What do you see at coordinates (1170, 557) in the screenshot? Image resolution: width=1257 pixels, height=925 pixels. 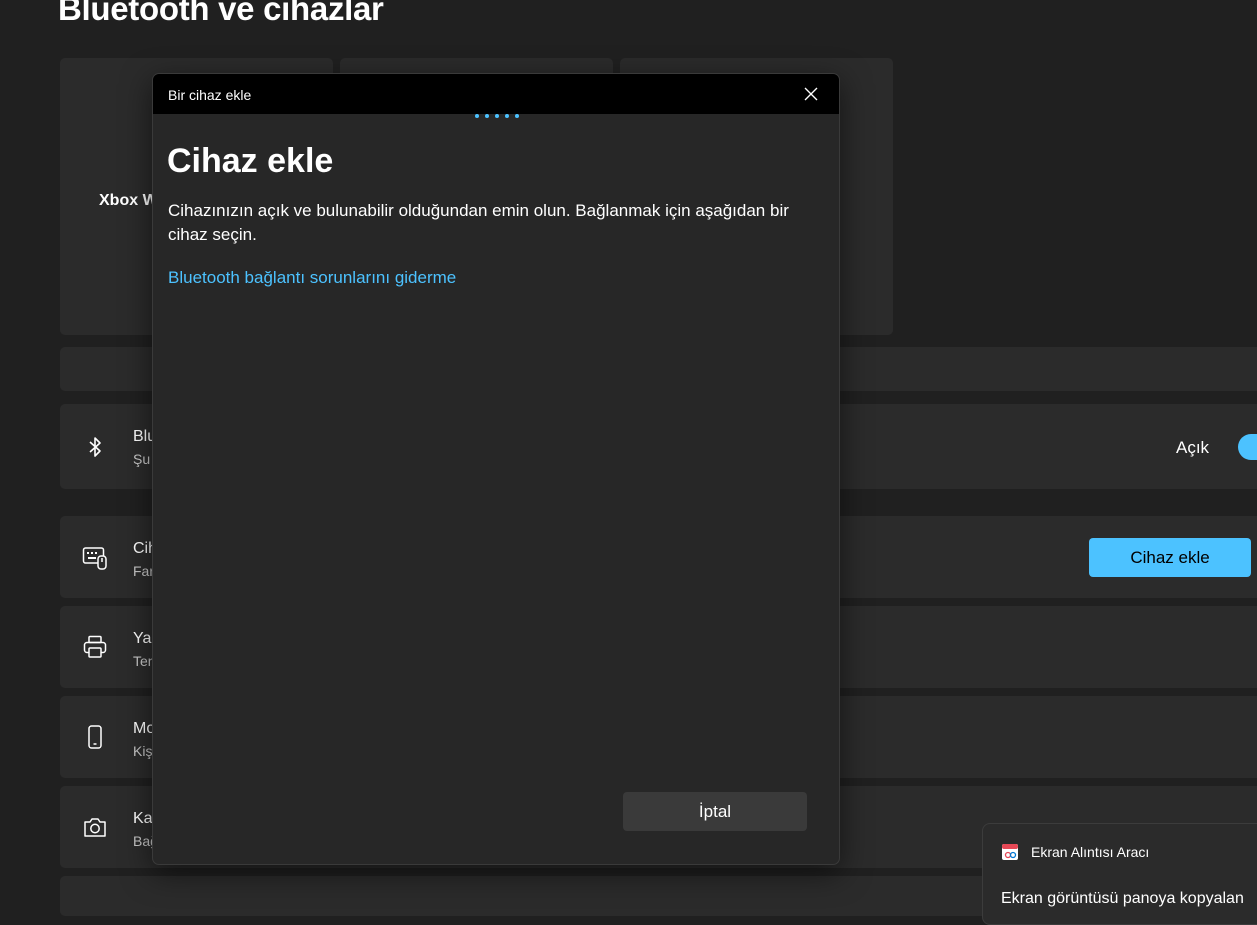 I see `add-device-button: Cihaz ekle` at bounding box center [1170, 557].